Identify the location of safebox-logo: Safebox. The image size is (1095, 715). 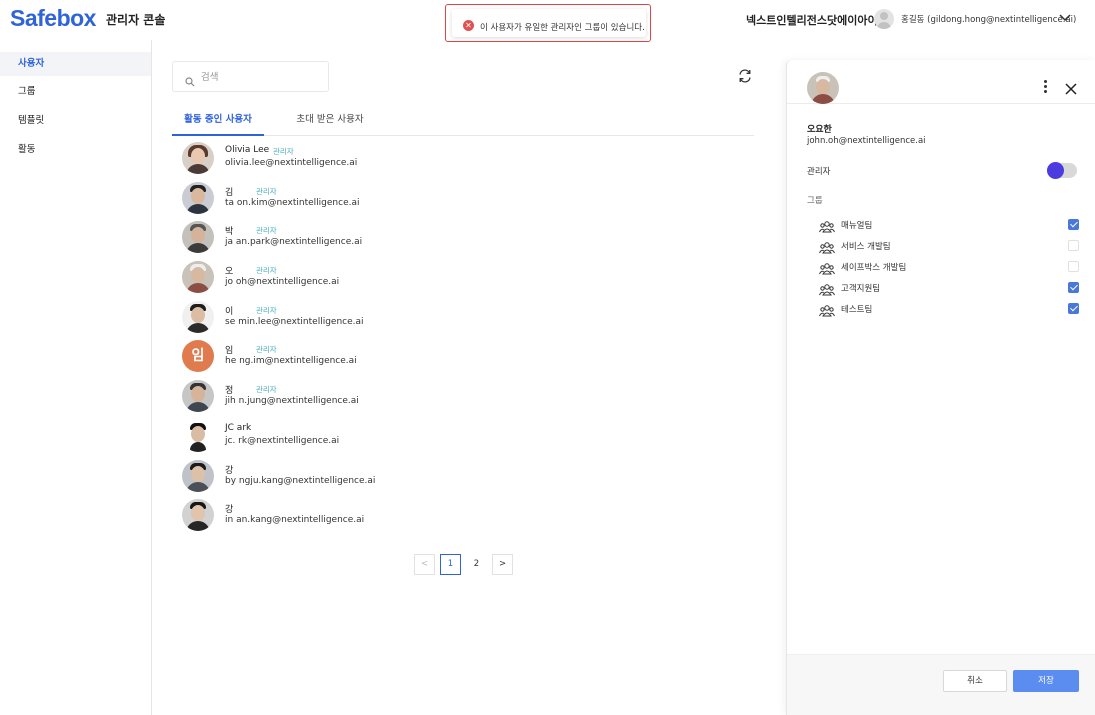
(53, 18).